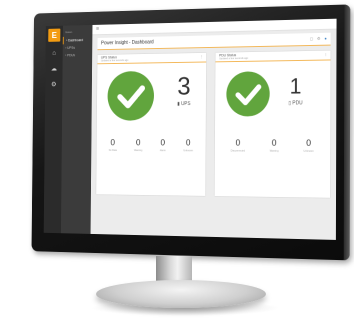 The height and width of the screenshot is (331, 354). I want to click on stat-label: Disconnected, so click(237, 151).